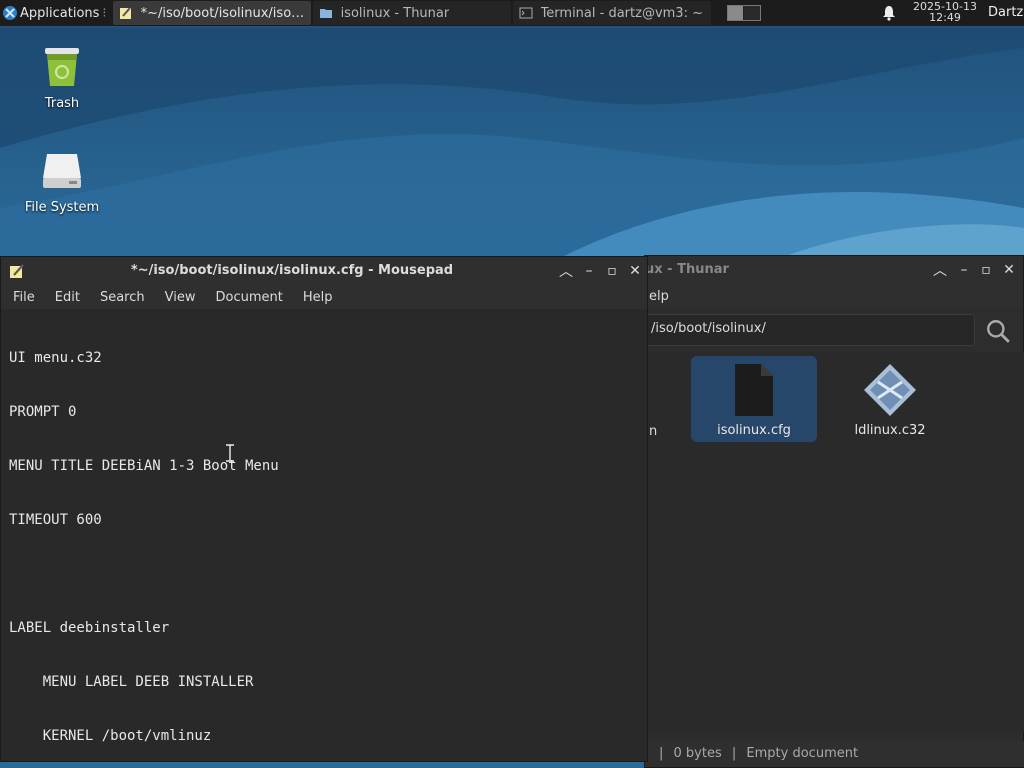 The image size is (1024, 768). What do you see at coordinates (998, 331) in the screenshot?
I see `search-icon` at bounding box center [998, 331].